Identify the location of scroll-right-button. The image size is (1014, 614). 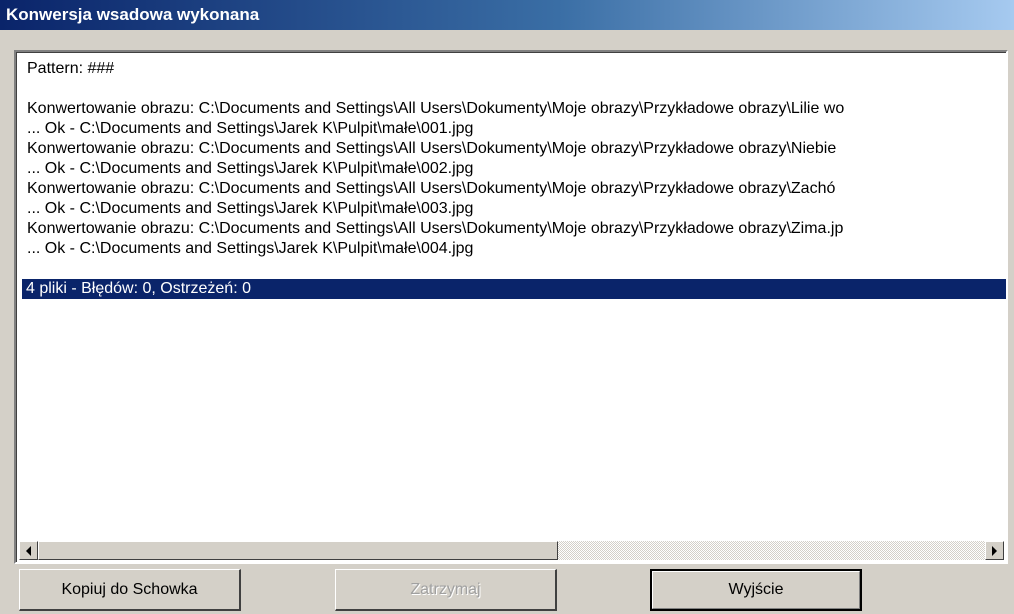
(994, 550).